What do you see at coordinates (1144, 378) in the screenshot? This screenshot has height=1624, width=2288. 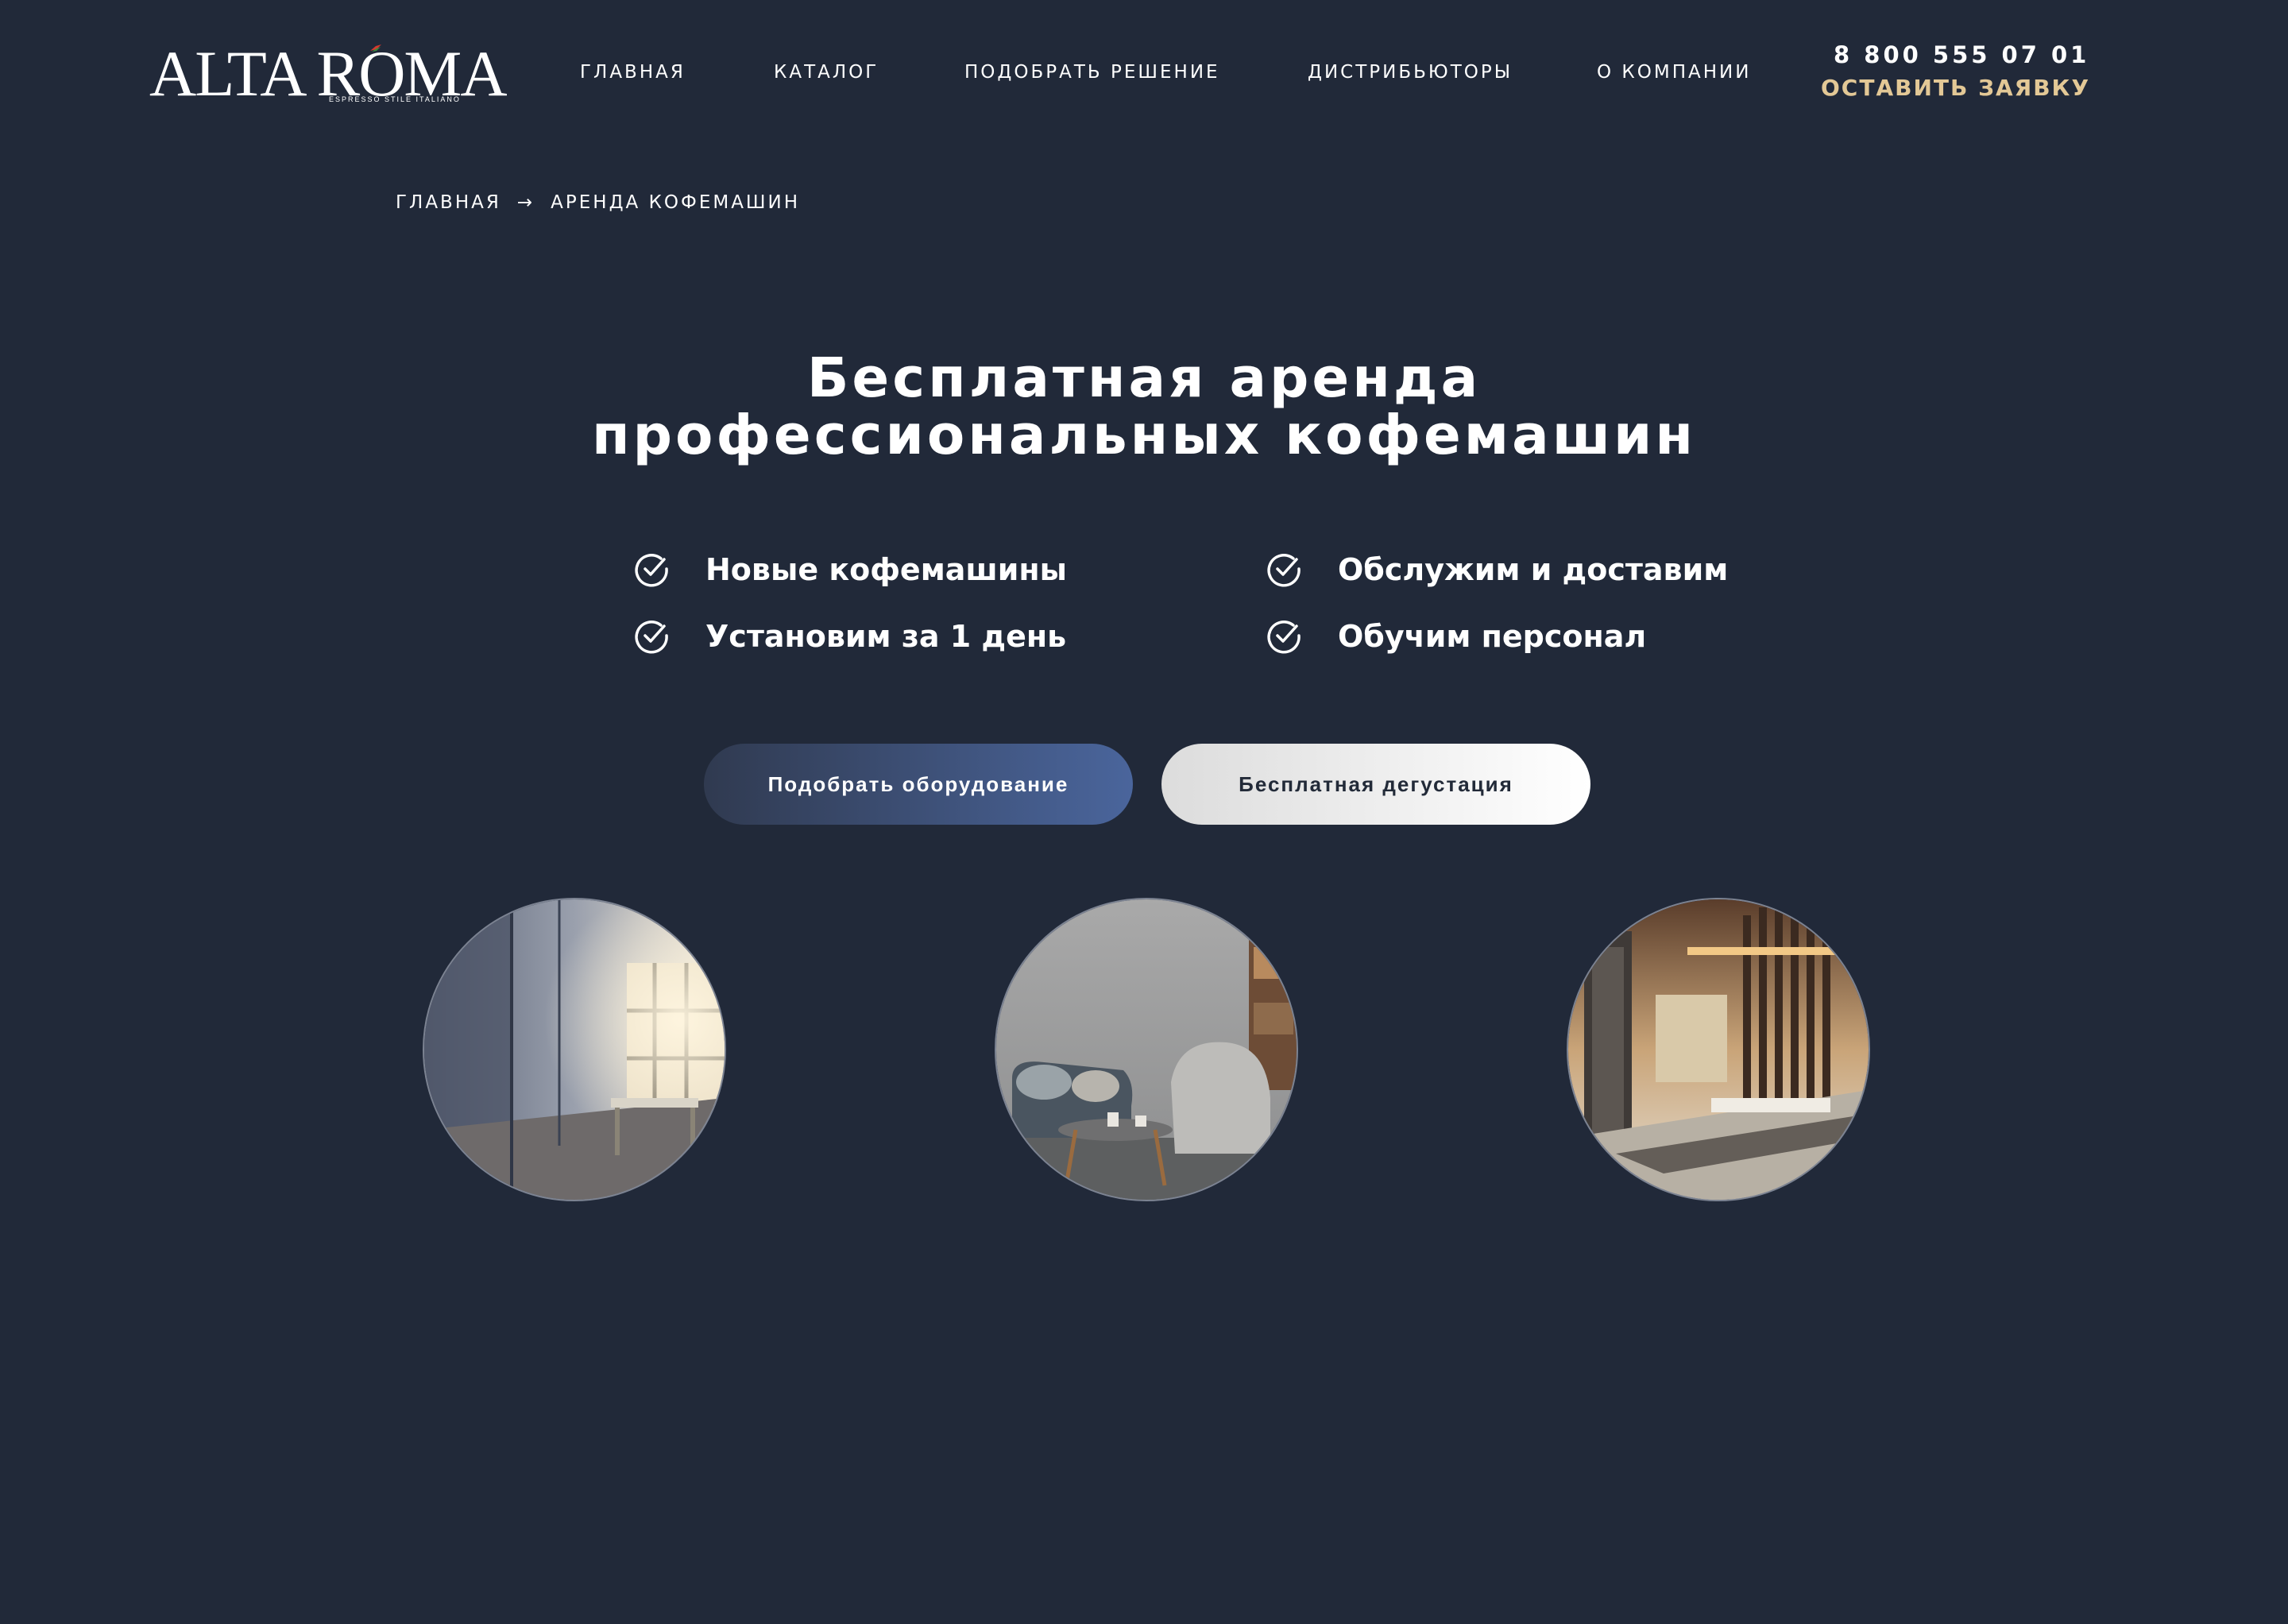 I see `page-title-line1: Бесплатная аренда` at bounding box center [1144, 378].